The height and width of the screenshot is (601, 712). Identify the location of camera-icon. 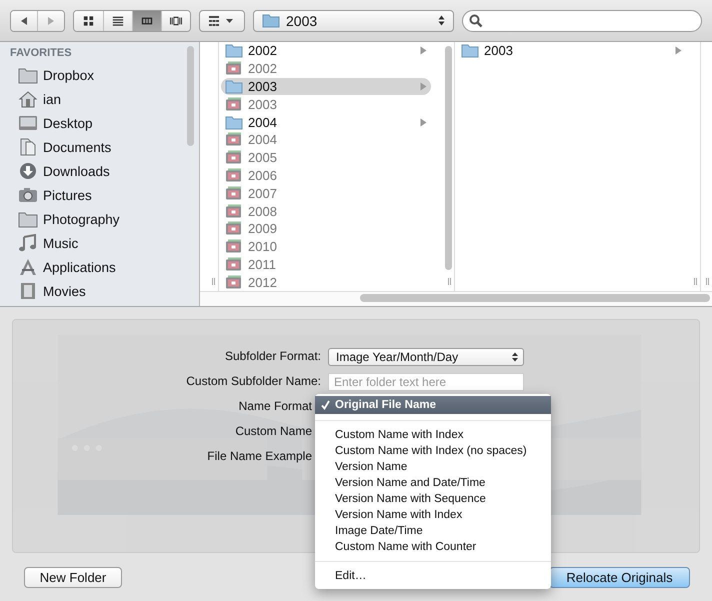
(28, 195).